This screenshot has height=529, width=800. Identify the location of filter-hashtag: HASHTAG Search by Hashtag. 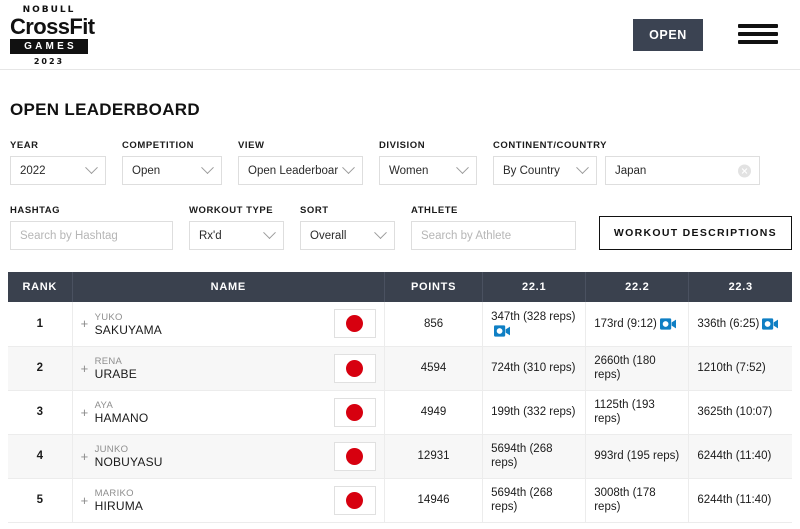
(91, 227).